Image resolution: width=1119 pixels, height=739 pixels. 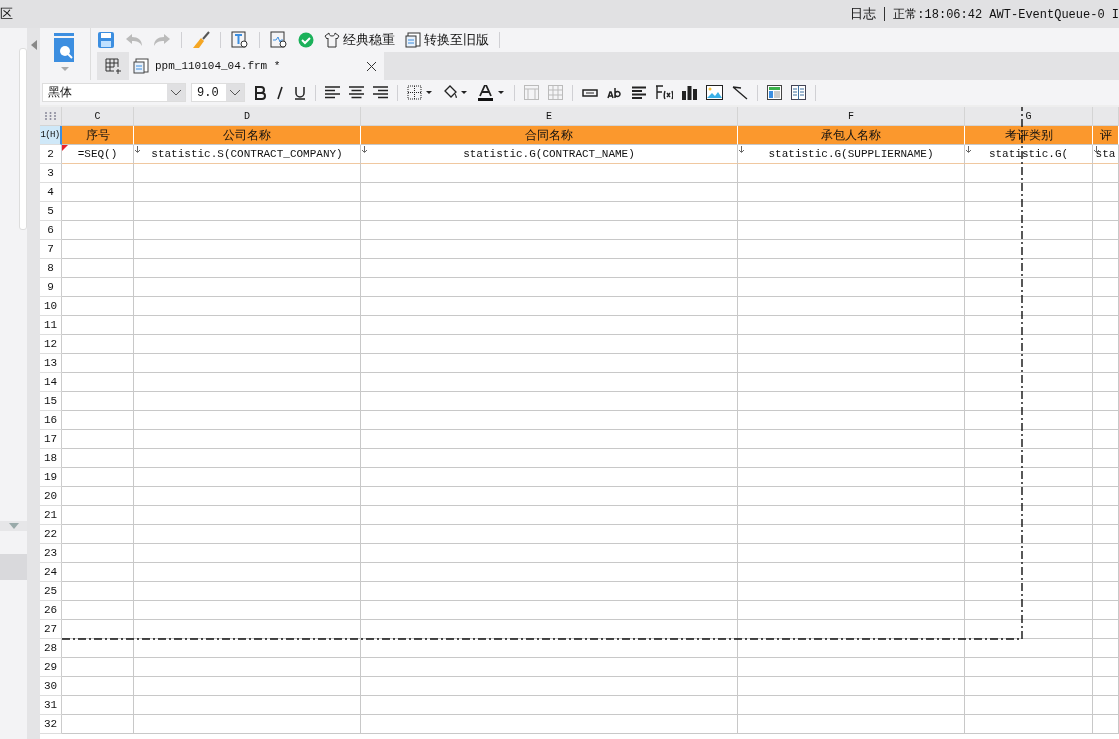 What do you see at coordinates (51, 553) in the screenshot?
I see `row-header: 23` at bounding box center [51, 553].